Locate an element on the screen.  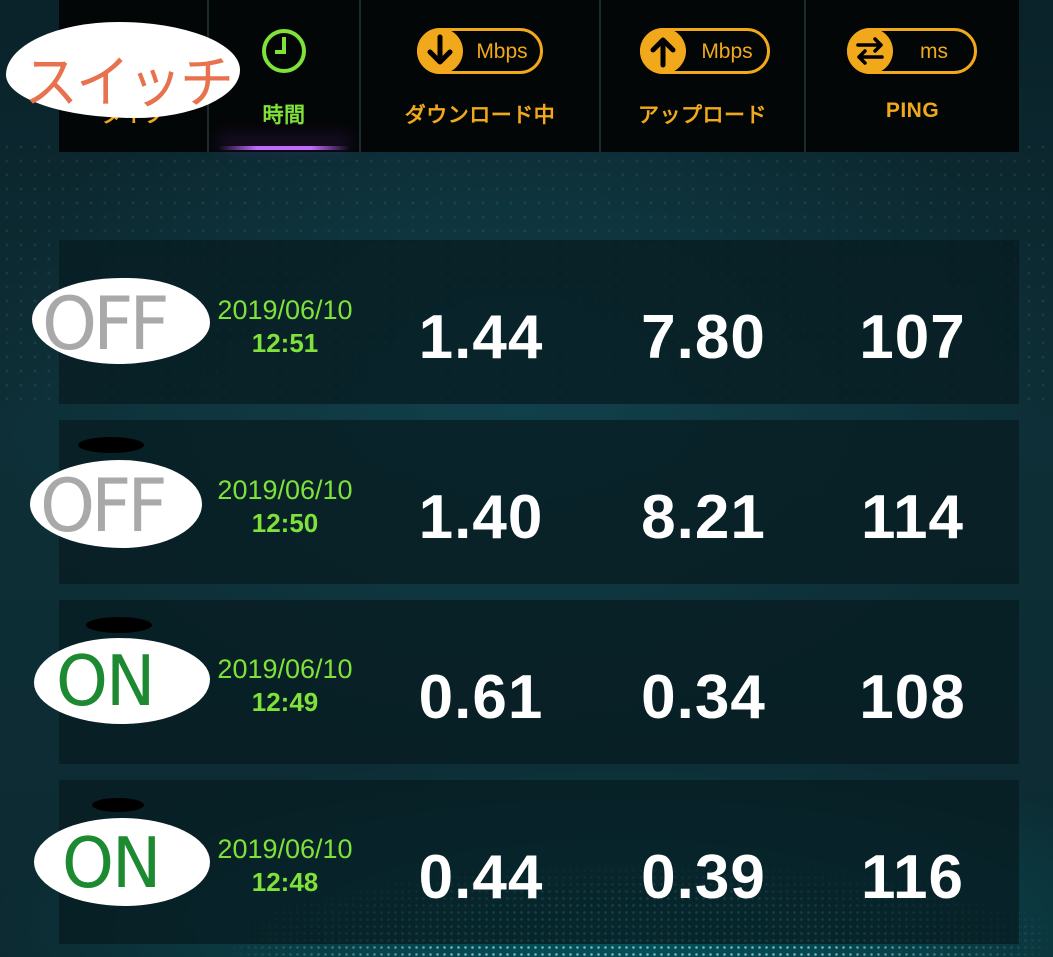
download-value: 1.40 is located at coordinates (481, 517).